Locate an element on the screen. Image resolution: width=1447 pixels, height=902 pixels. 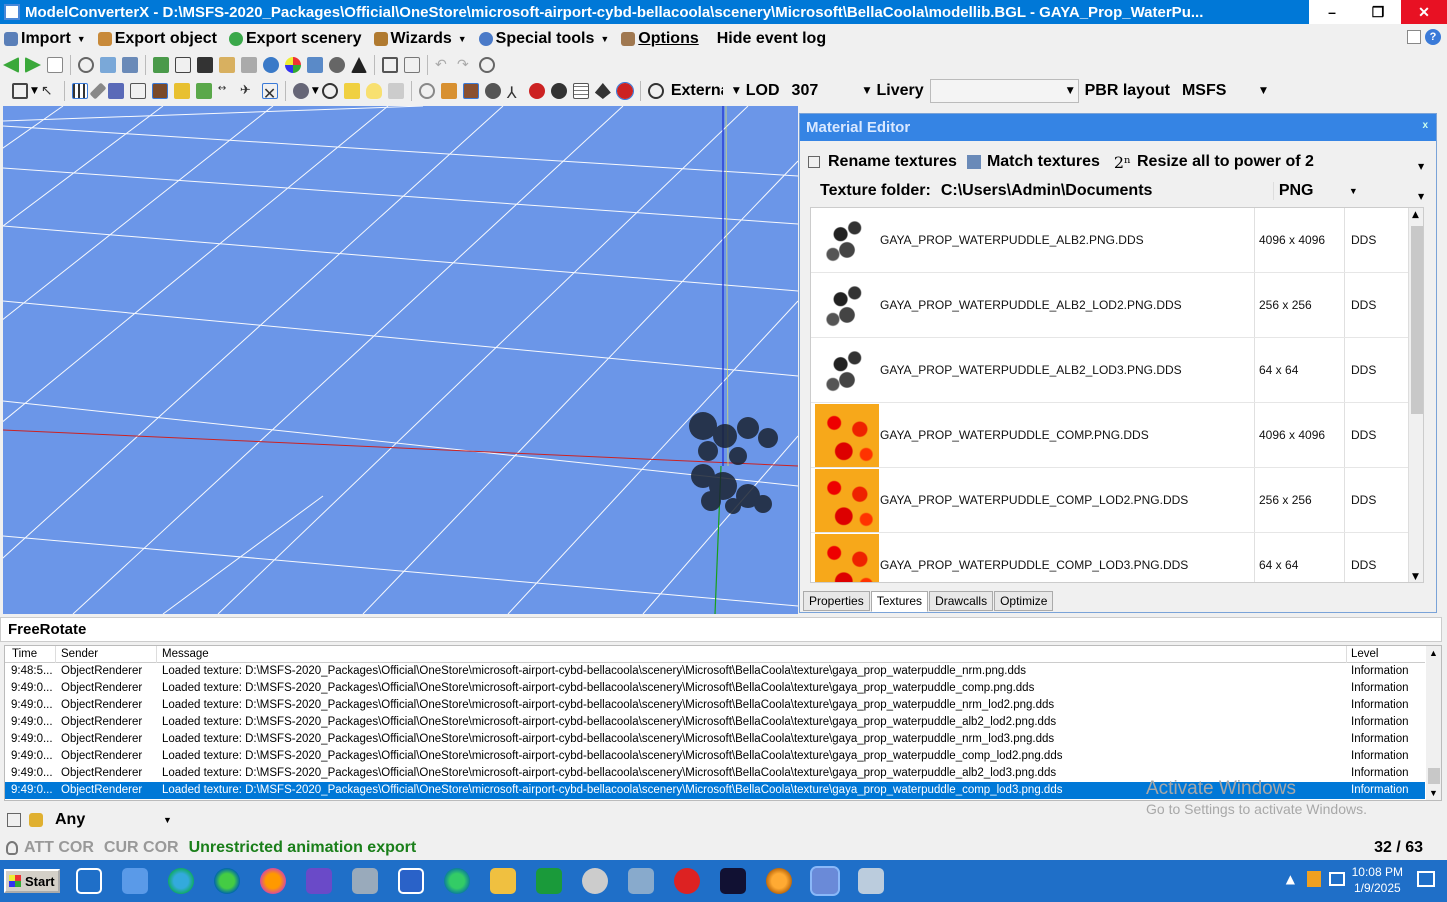
notepad-icon is located at coordinates (641, 881).